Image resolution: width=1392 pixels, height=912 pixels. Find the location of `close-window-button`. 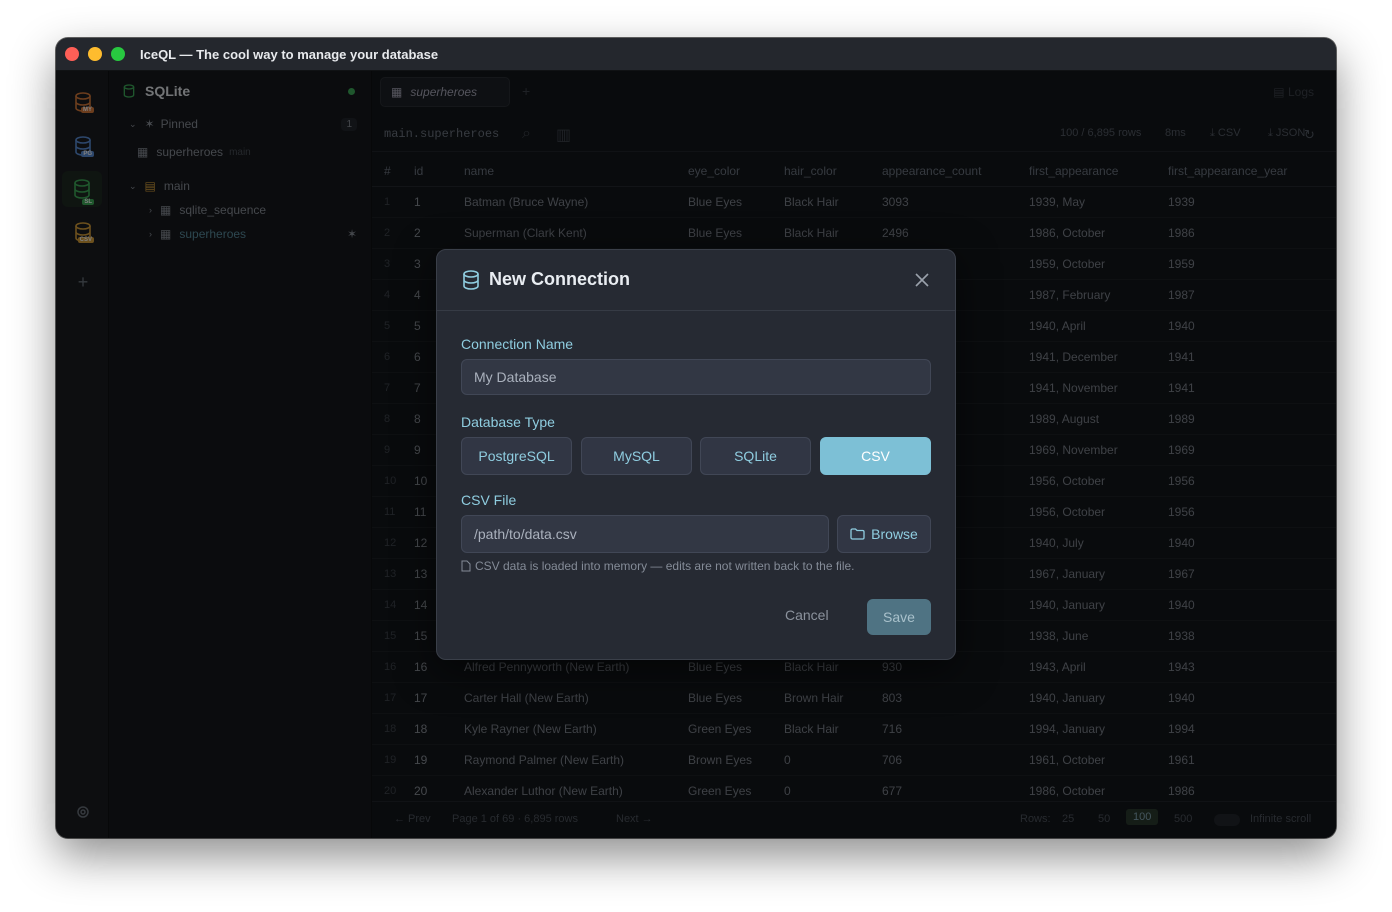

close-window-button is located at coordinates (72, 54).